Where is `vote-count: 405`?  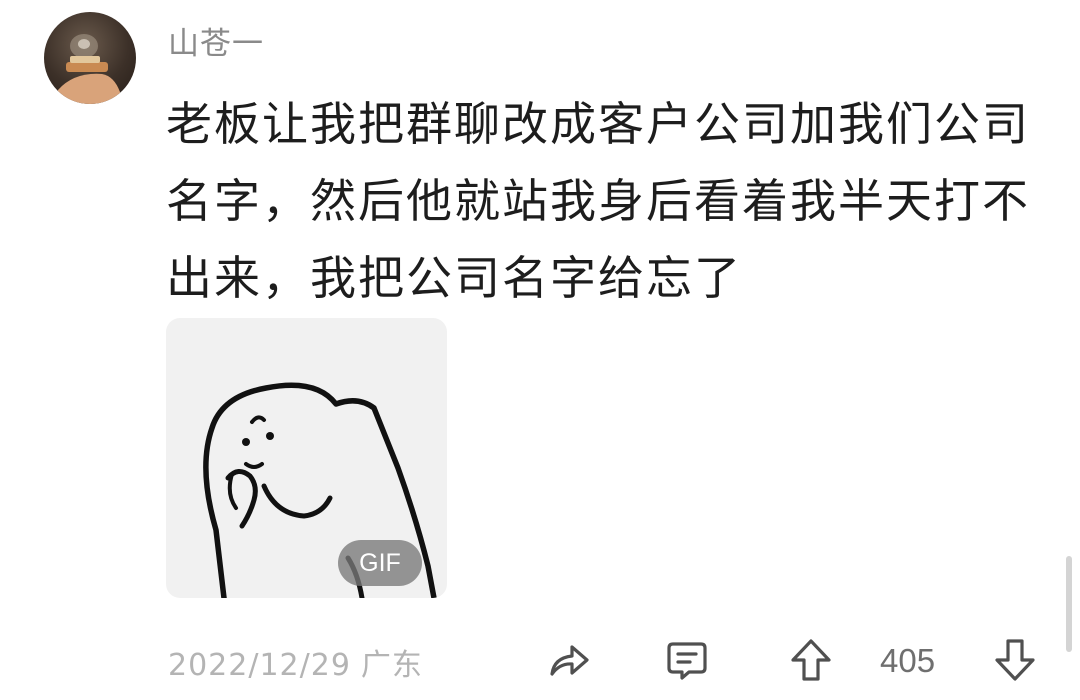
vote-count: 405 is located at coordinates (908, 660).